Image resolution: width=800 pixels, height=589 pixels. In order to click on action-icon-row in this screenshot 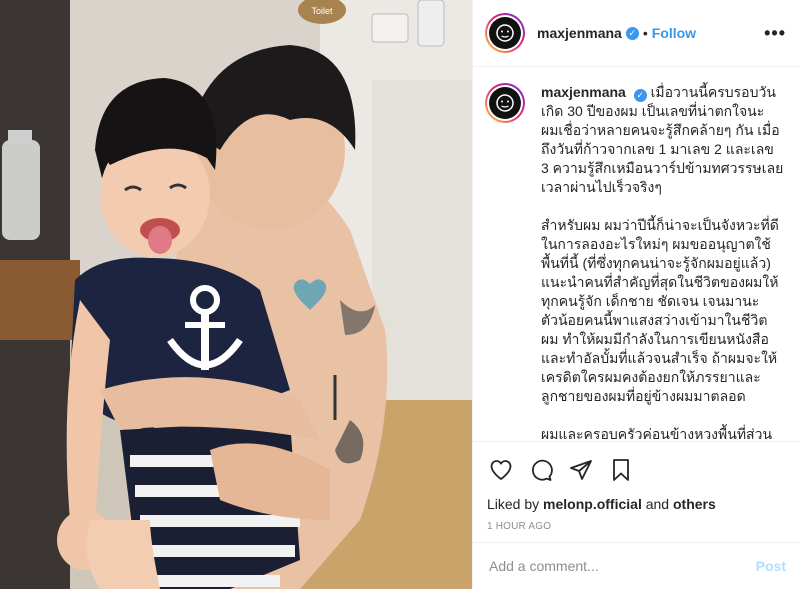, I will do `click(636, 469)`.